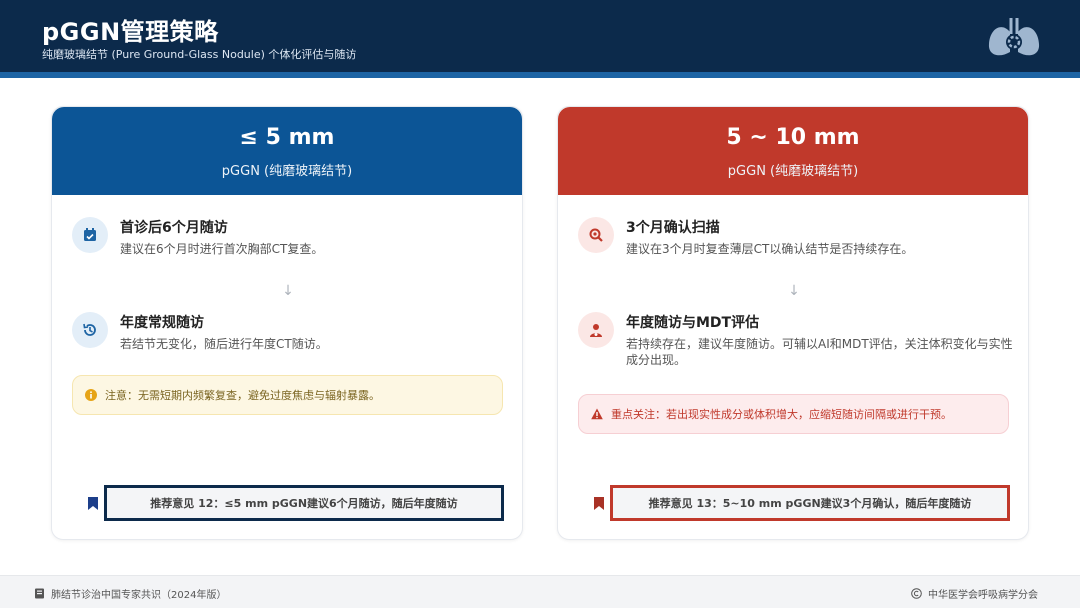 The image size is (1080, 608). Describe the element at coordinates (793, 151) in the screenshot. I see `card-header: 5 ~ 10 mm pGGN (纯磨玻璃结节)` at that location.